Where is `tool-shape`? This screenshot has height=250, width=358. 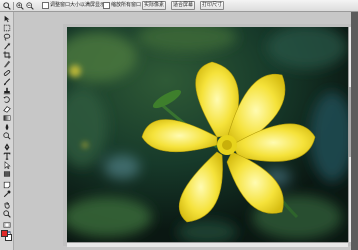
tool-shape is located at coordinates (7, 173).